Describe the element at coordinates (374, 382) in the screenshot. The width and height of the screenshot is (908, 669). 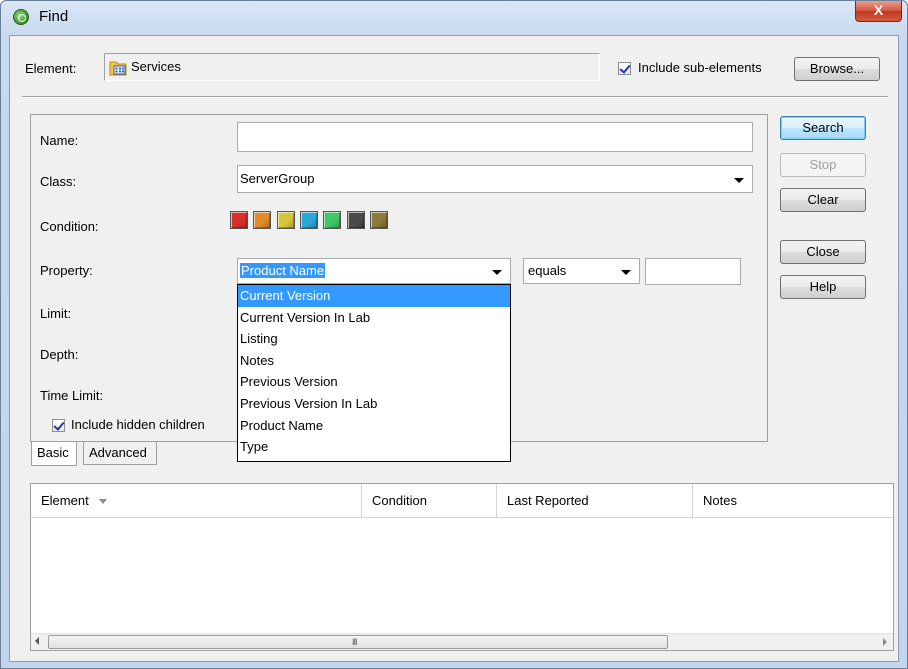
I see `property-option: Previous Version` at that location.